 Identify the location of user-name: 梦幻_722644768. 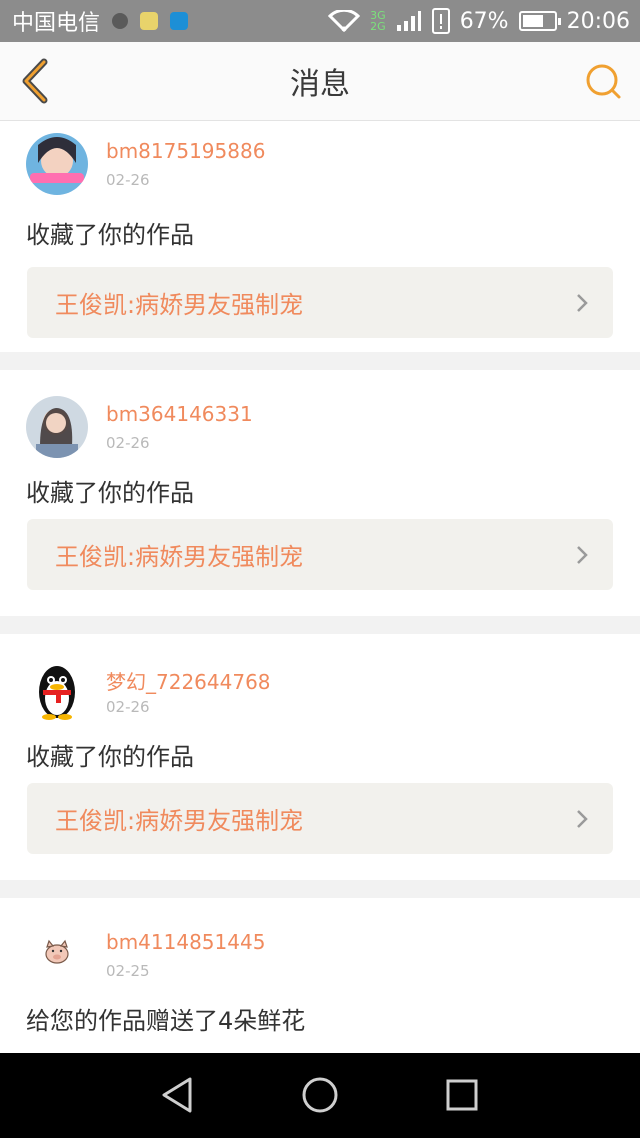
(188, 680).